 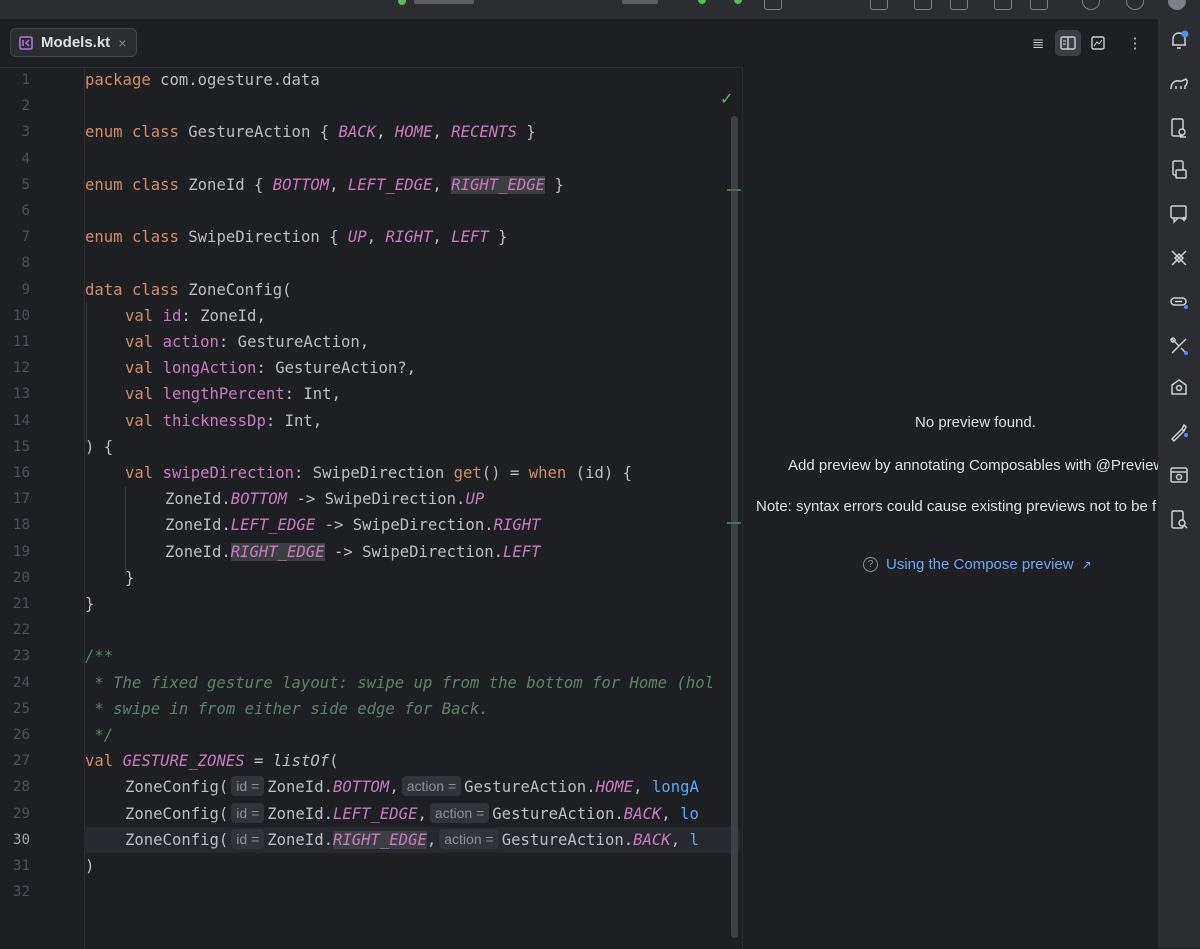 What do you see at coordinates (25, 106) in the screenshot?
I see `line-number: 2` at bounding box center [25, 106].